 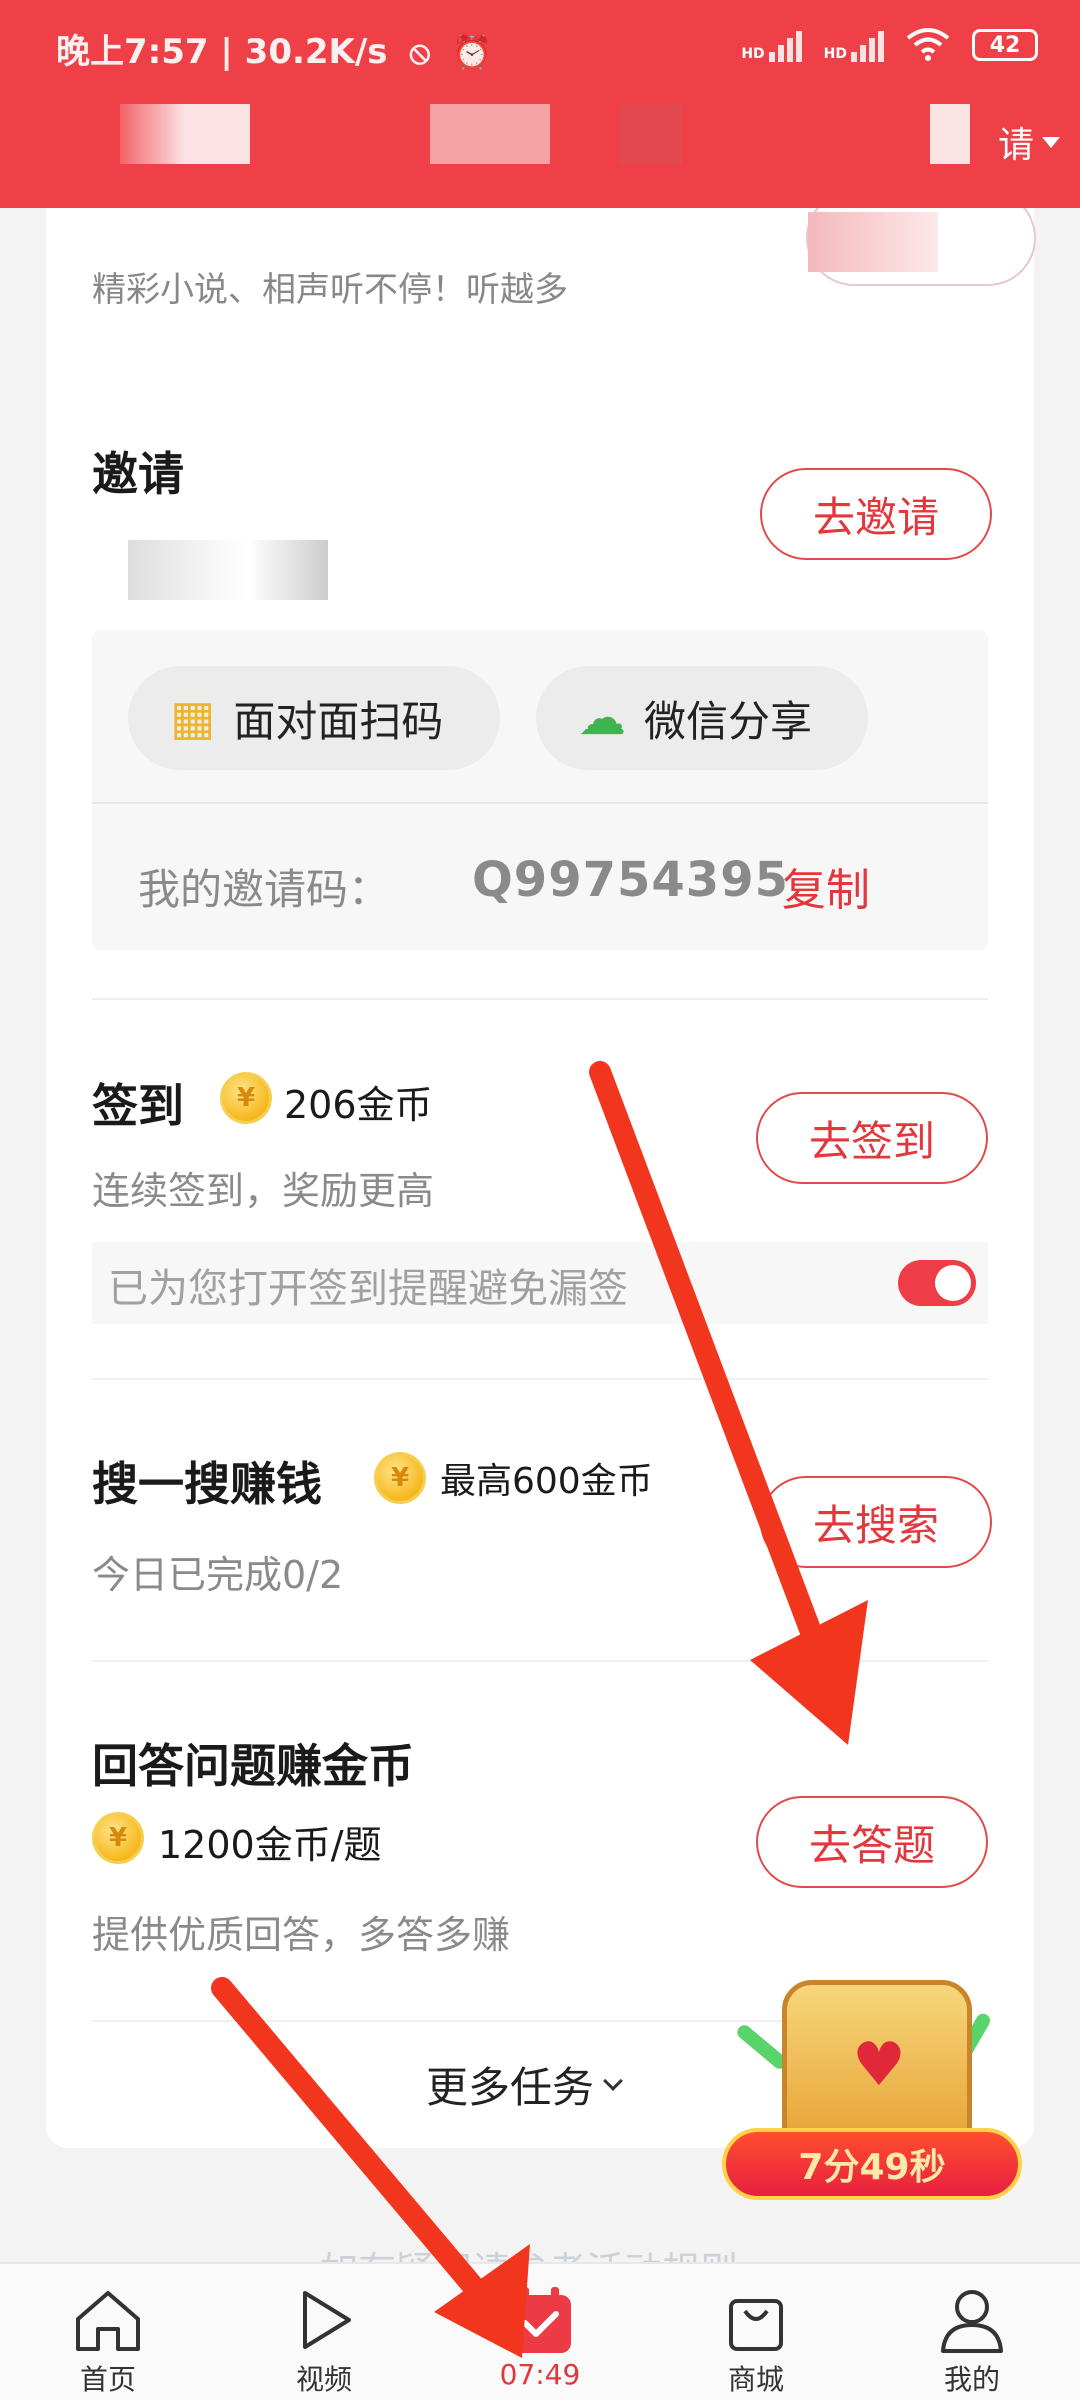 What do you see at coordinates (540, 2374) in the screenshot?
I see `nav-label-tasks: 07:49` at bounding box center [540, 2374].